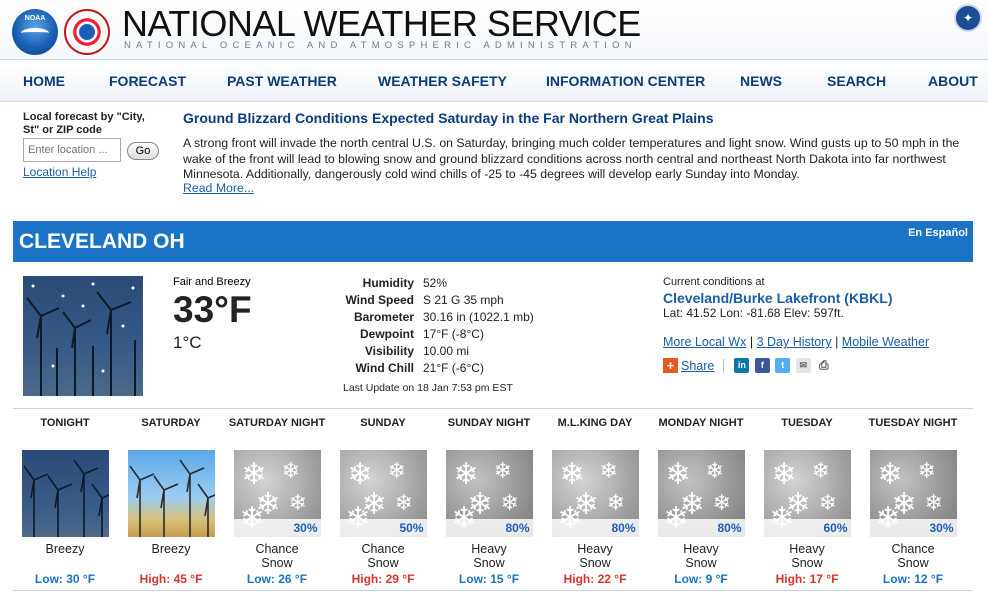 Image resolution: width=988 pixels, height=596 pixels. What do you see at coordinates (701, 579) in the screenshot?
I see `forecast-low-temp: Low: 9 °F` at bounding box center [701, 579].